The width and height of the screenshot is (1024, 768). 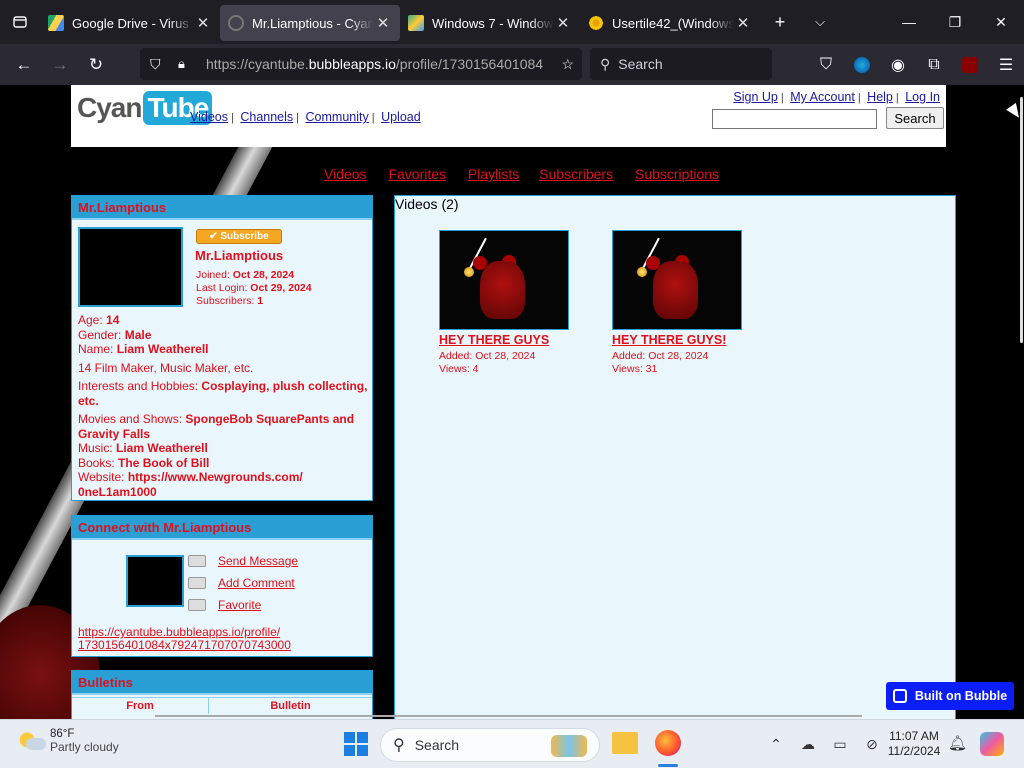 I want to click on video-title-link: HEY THERE GUYS, so click(x=494, y=340).